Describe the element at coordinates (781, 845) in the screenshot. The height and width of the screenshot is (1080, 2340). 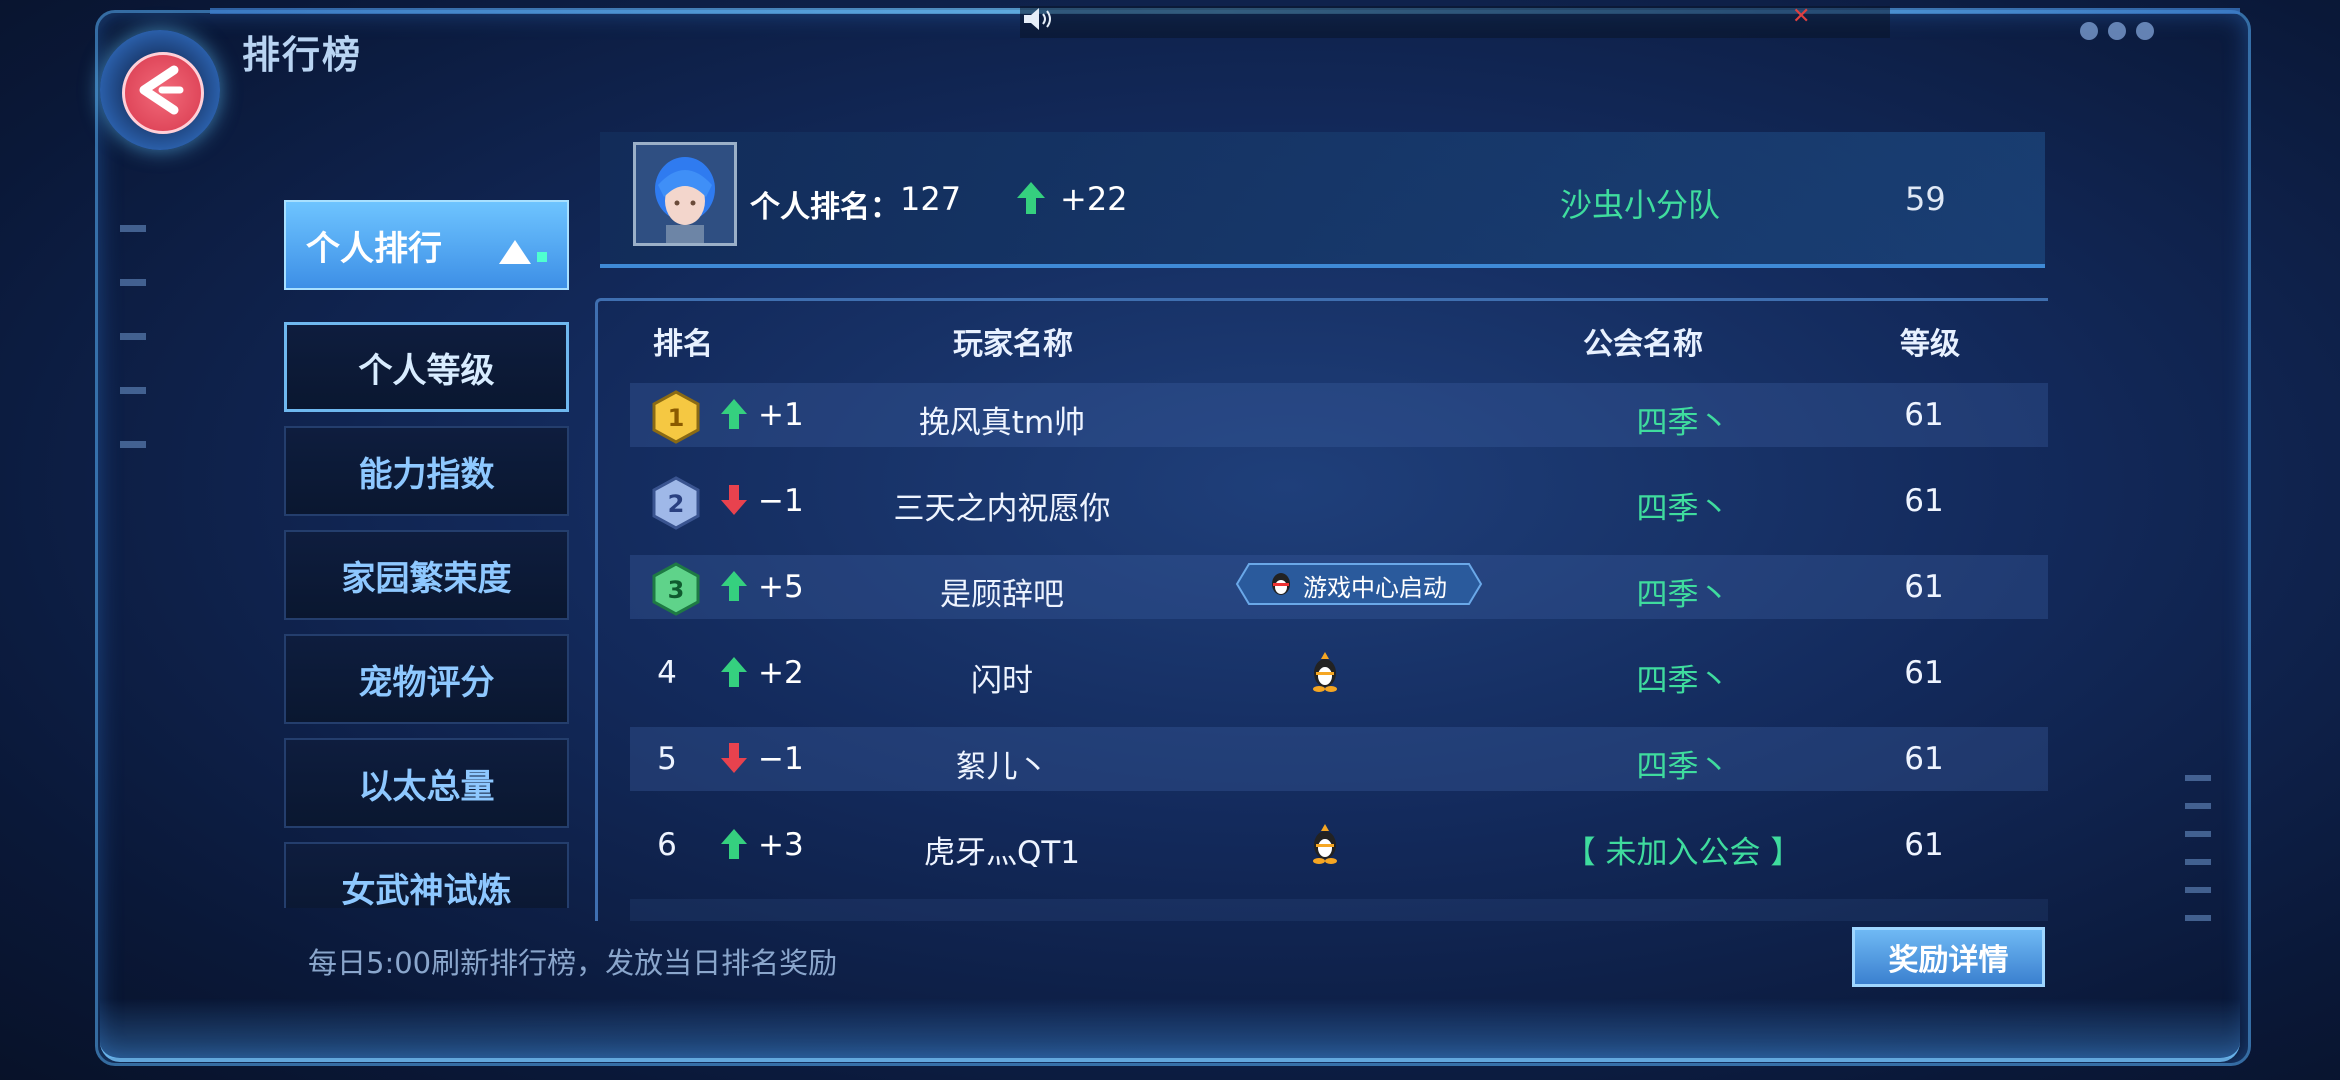
I see `rank-change: +3` at that location.